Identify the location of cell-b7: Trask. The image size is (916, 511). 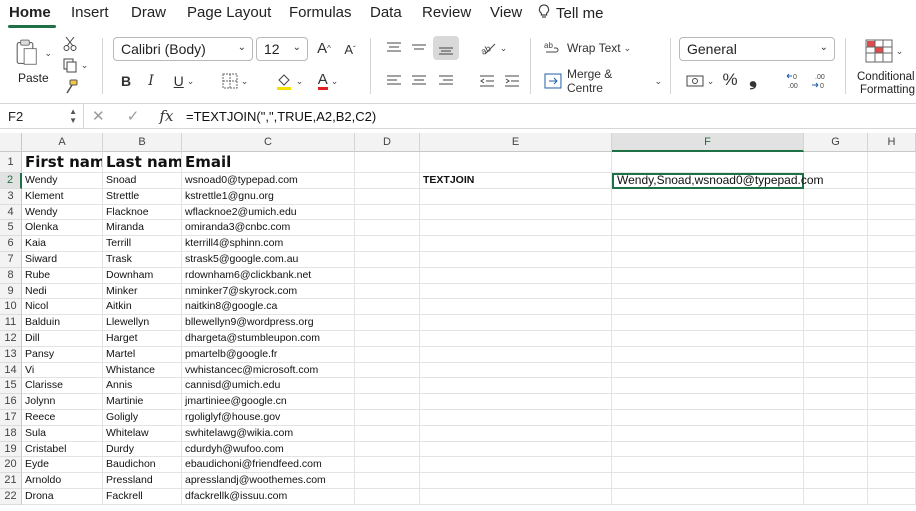
(142, 260).